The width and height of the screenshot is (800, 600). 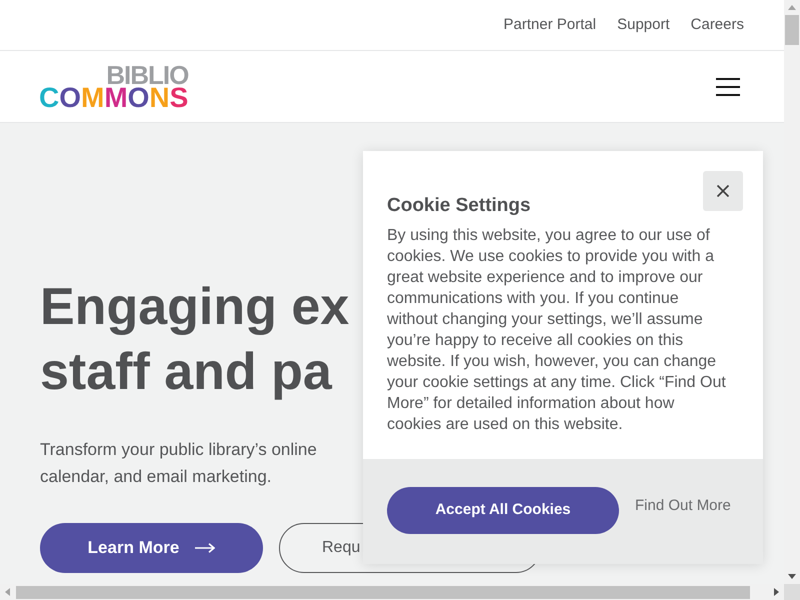 I want to click on dialog-title: Cookie Settings, so click(x=459, y=206).